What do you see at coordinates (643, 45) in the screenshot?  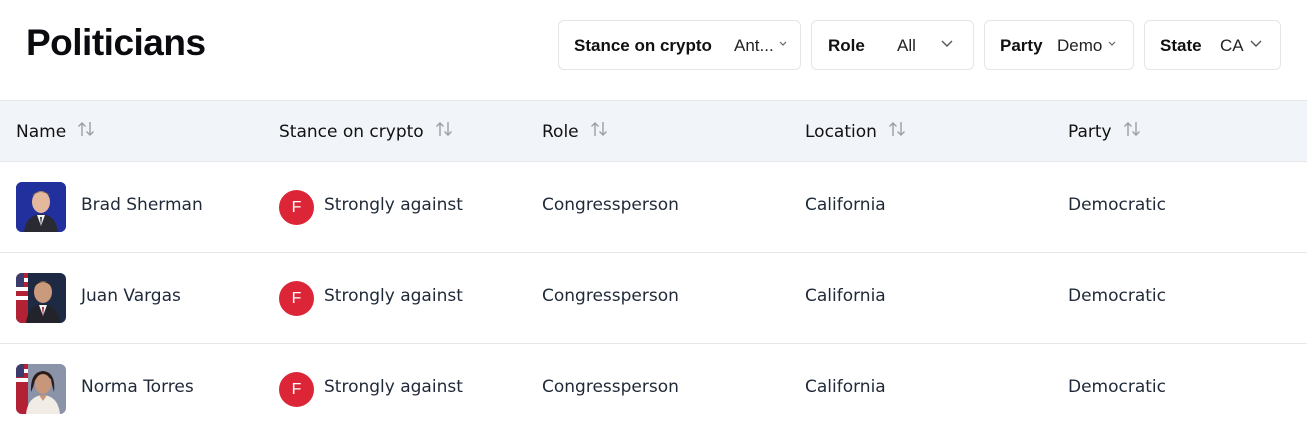 I see `filter-label: Stance on crypto` at bounding box center [643, 45].